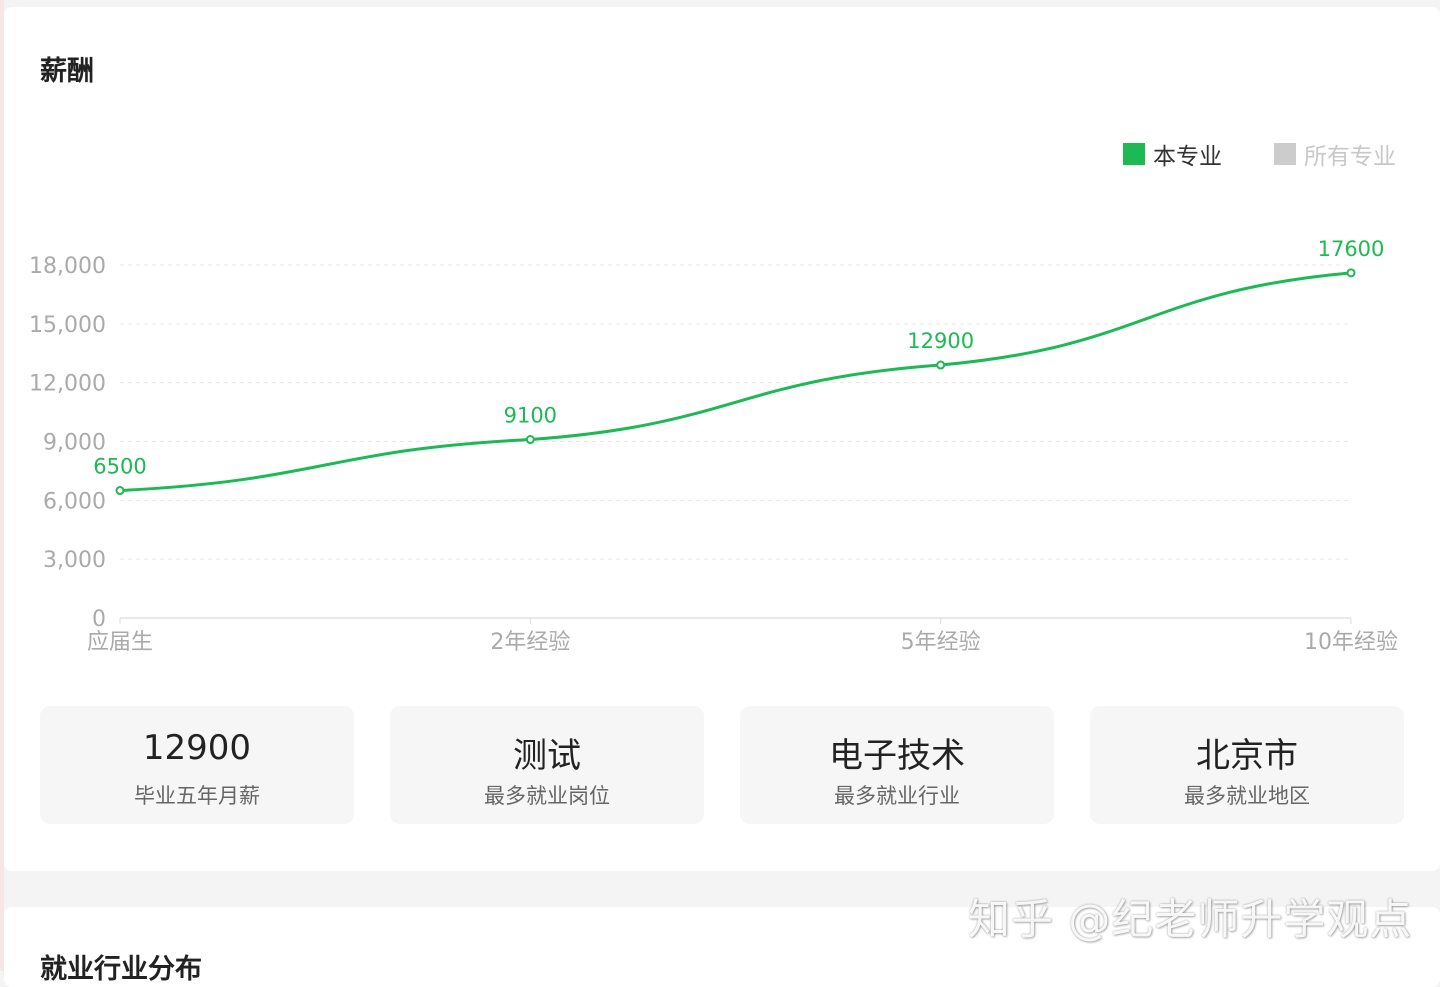  I want to click on stat-card-industry: 电子技术 最多就业行业, so click(897, 765).